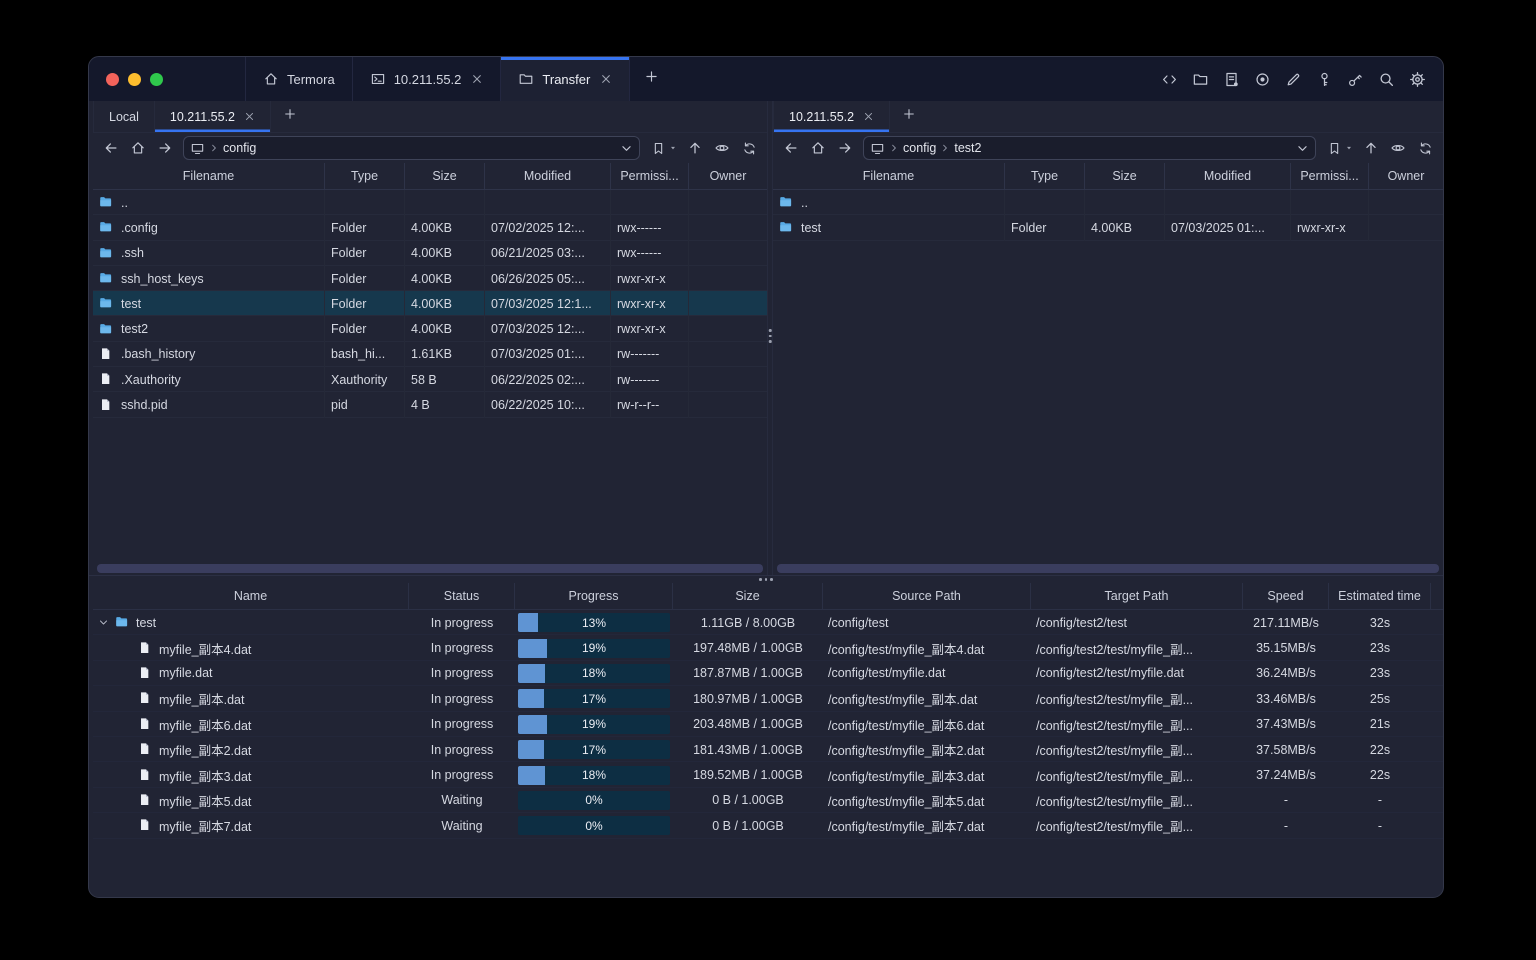 The width and height of the screenshot is (1536, 960). What do you see at coordinates (299, 79) in the screenshot?
I see `tab-termora: Termora` at bounding box center [299, 79].